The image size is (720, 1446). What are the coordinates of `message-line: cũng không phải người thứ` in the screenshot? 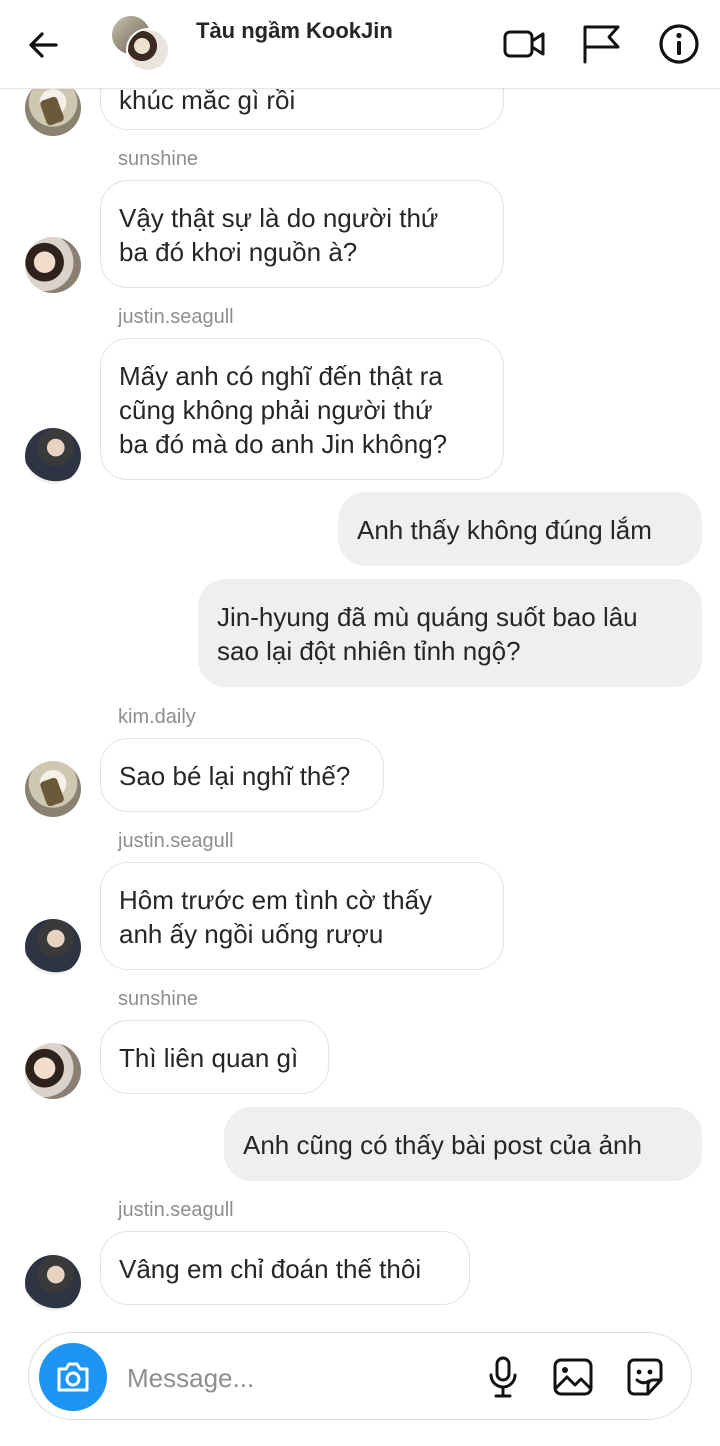 It's located at (276, 410).